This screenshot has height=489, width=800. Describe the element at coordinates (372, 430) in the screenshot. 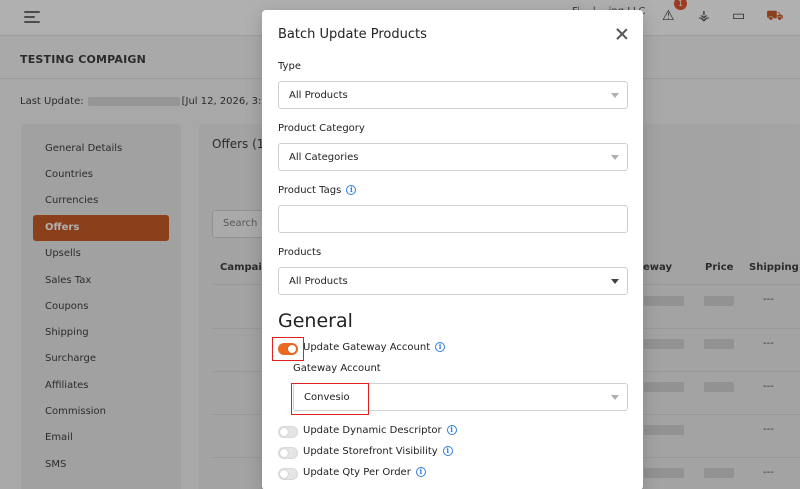

I see `update-dynamic-descriptor-text: Update Dynamic Descriptor` at that location.